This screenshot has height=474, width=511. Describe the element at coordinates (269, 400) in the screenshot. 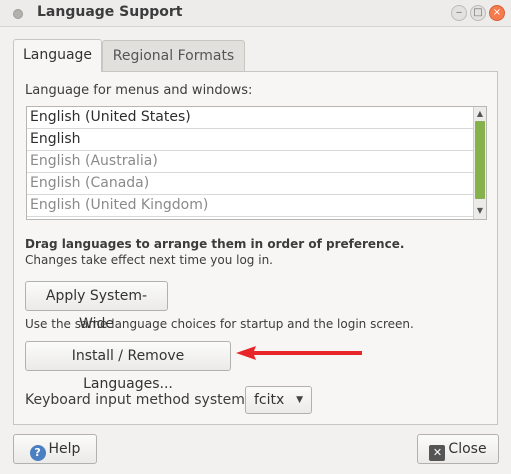

I see `keyboard-input-value: fcitx` at that location.